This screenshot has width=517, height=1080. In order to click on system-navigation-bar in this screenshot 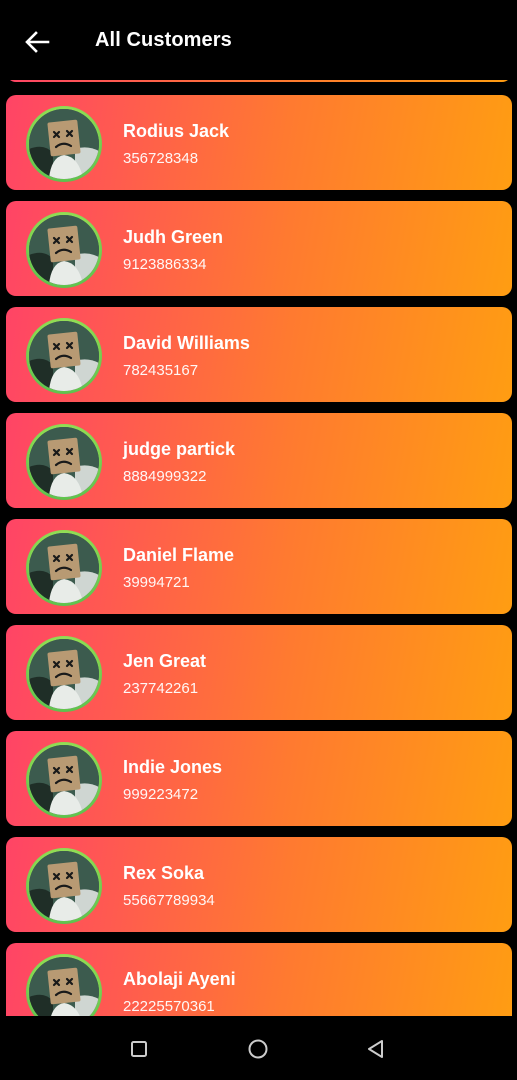, I will do `click(258, 1048)`.